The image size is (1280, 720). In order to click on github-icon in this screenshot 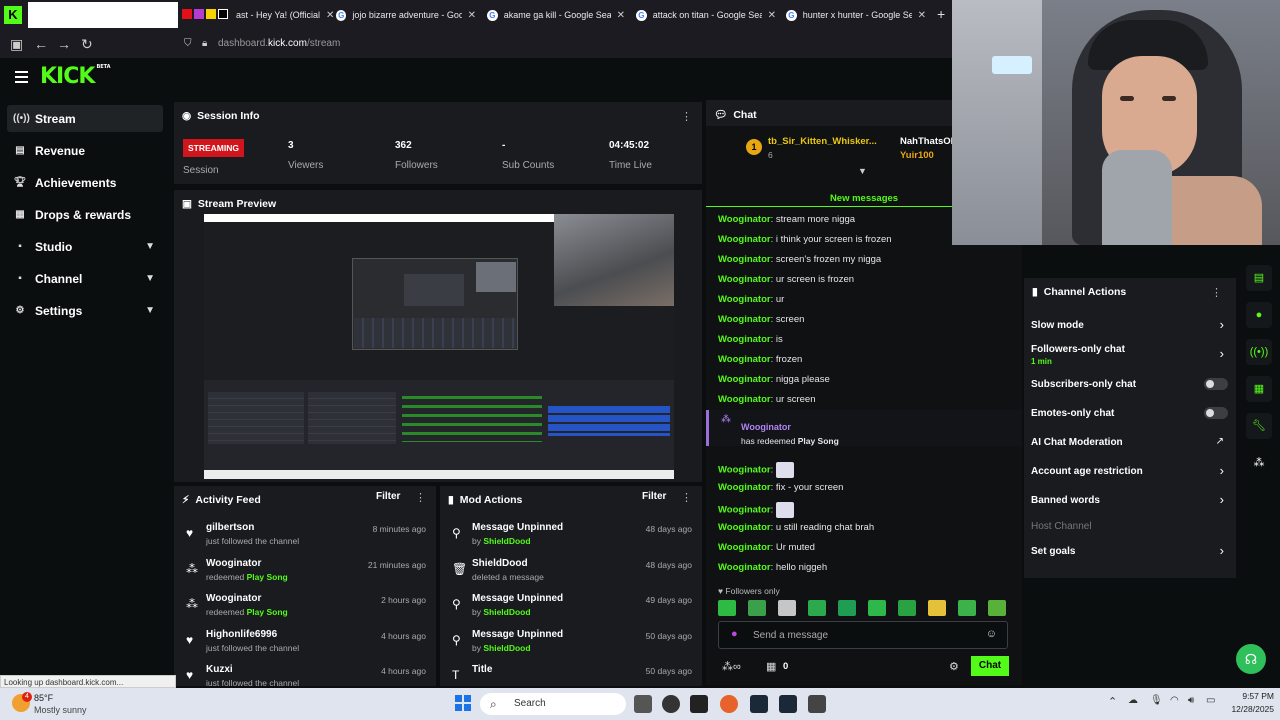, I will do `click(671, 704)`.